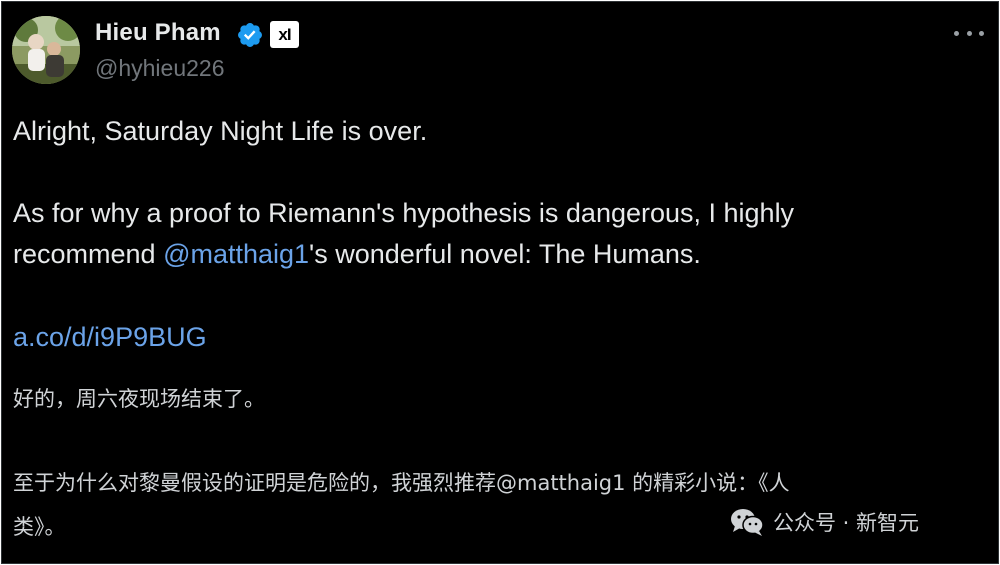  I want to click on author-display-name: Hieu Pham, so click(158, 33).